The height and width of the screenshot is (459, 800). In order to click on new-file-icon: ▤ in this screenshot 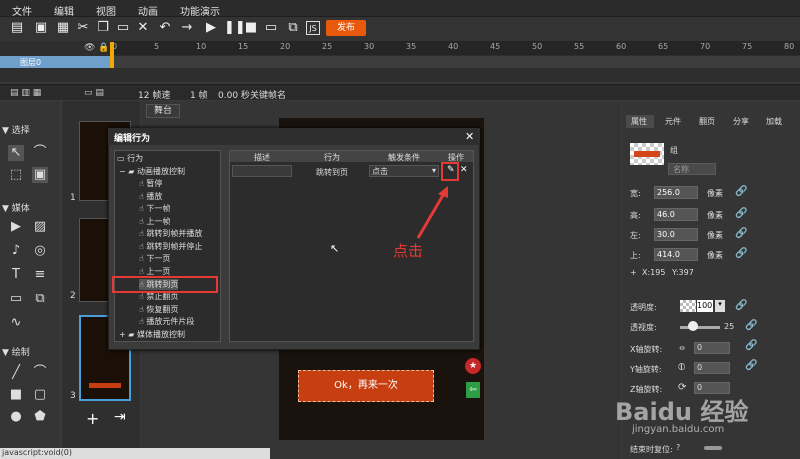, I will do `click(17, 28)`.